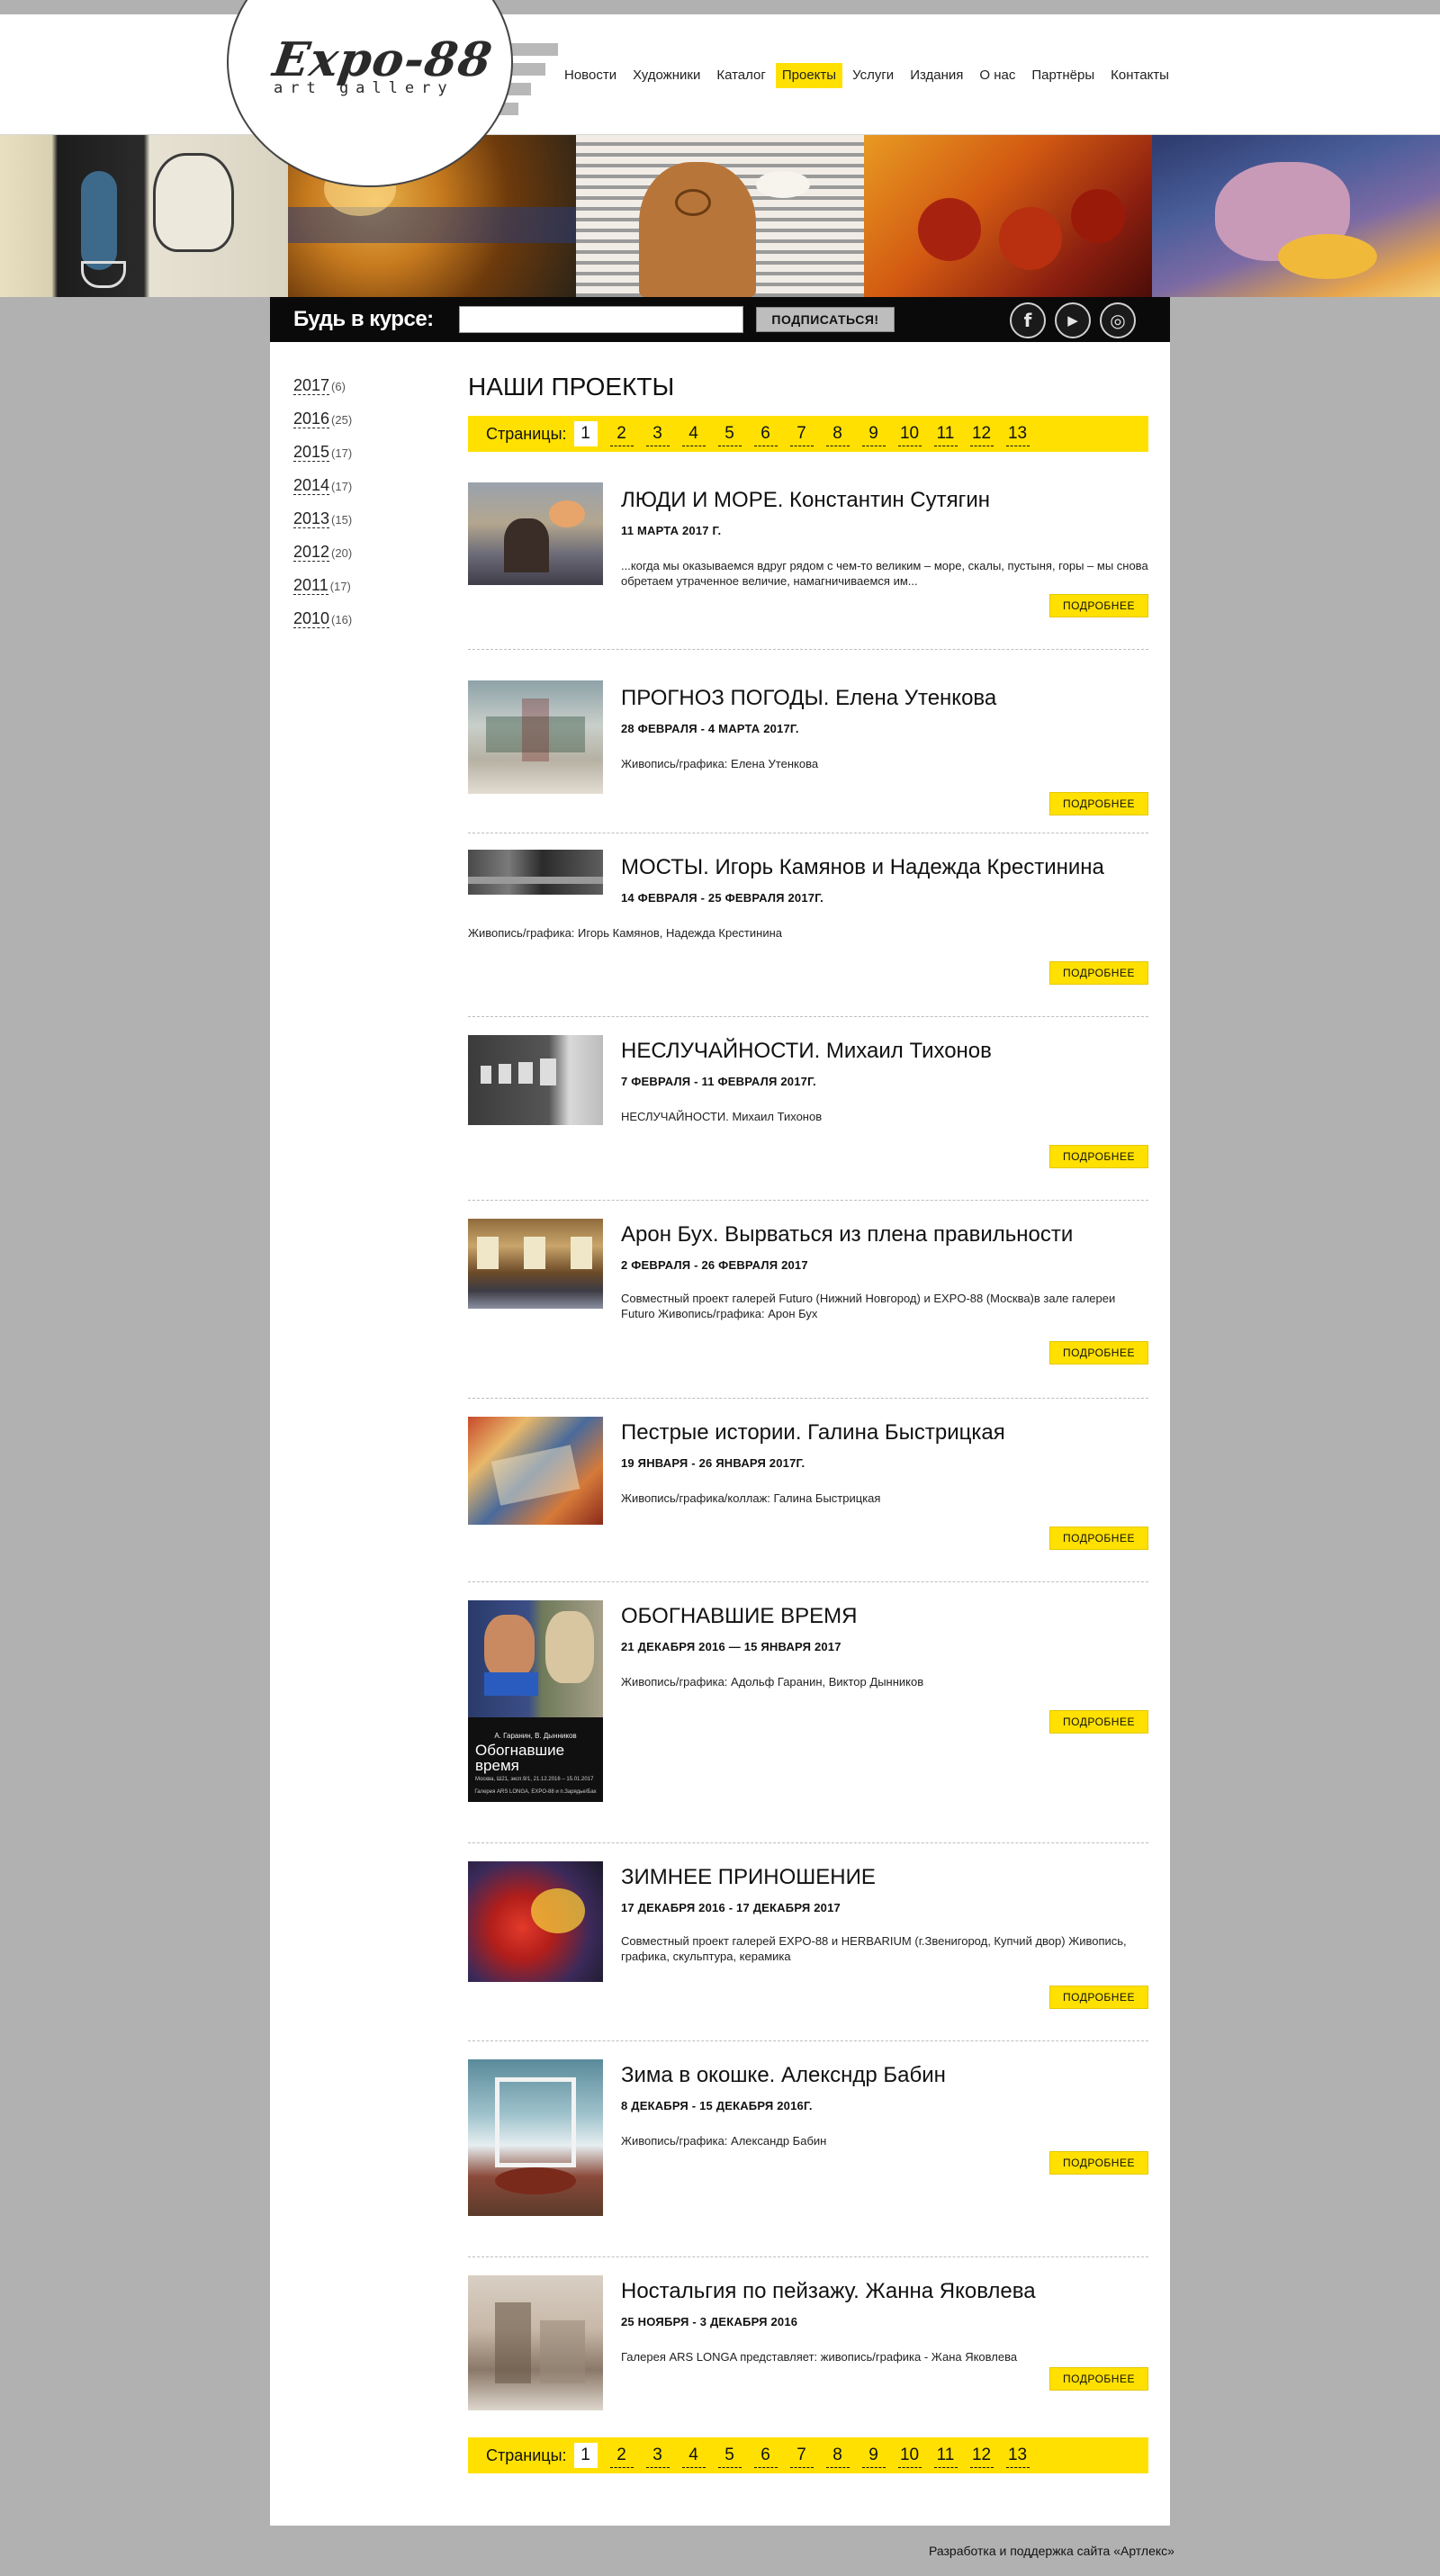 The height and width of the screenshot is (2576, 1440). Describe the element at coordinates (783, 2075) in the screenshot. I see `project-title: Зима в окошке. Алекснд‍р Бабин` at that location.